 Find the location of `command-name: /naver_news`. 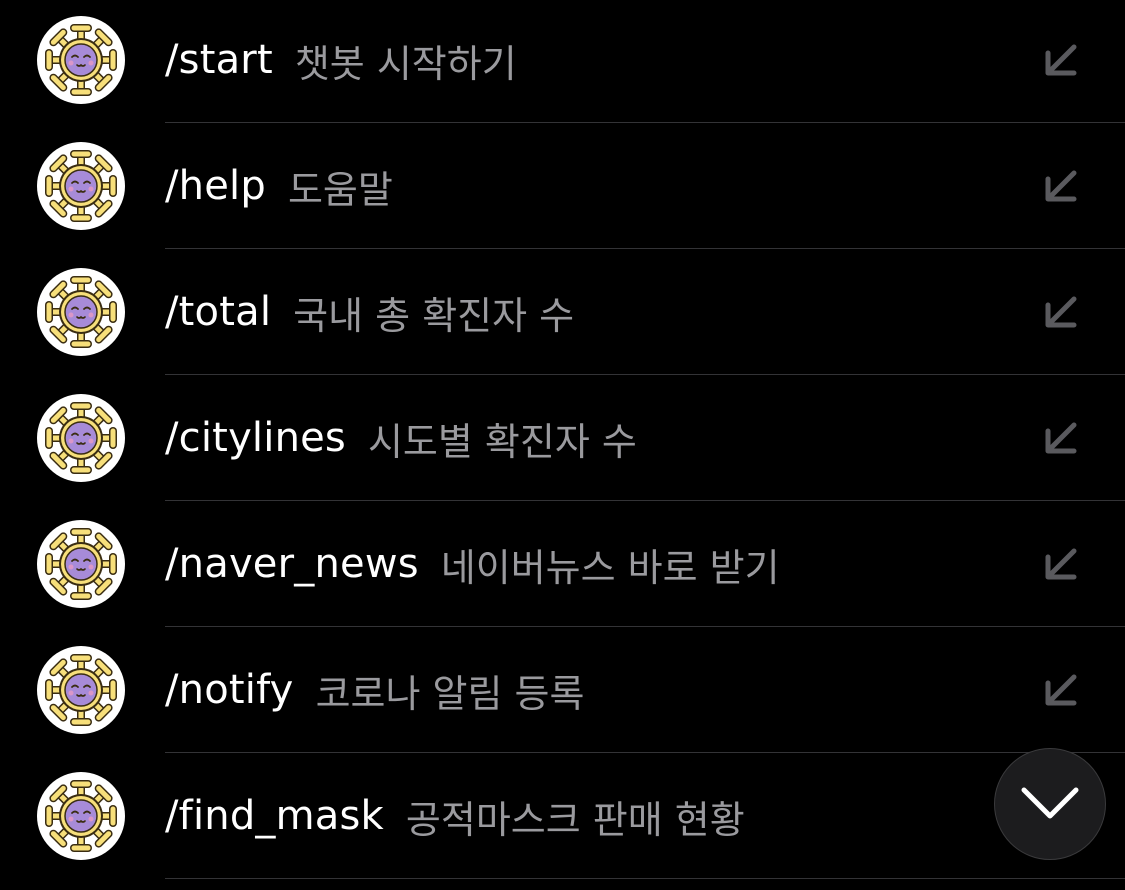

command-name: /naver_news is located at coordinates (292, 564).